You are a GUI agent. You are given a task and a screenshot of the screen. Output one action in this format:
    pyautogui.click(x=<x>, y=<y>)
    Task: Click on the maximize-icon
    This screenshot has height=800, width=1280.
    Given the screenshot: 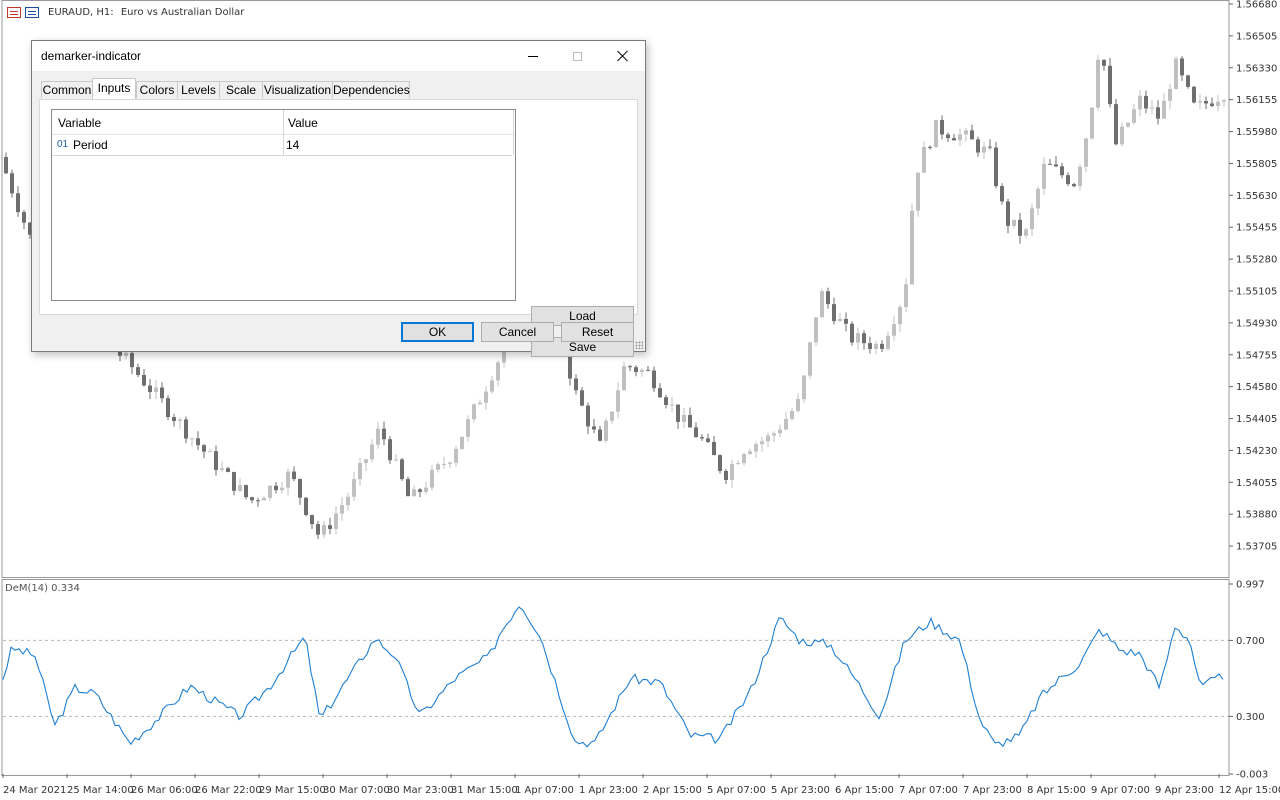 What is the action you would take?
    pyautogui.click(x=577, y=56)
    